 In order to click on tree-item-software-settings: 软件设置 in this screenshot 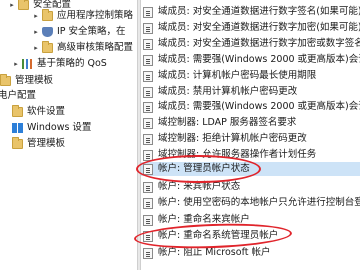, I will do `click(38, 112)`.